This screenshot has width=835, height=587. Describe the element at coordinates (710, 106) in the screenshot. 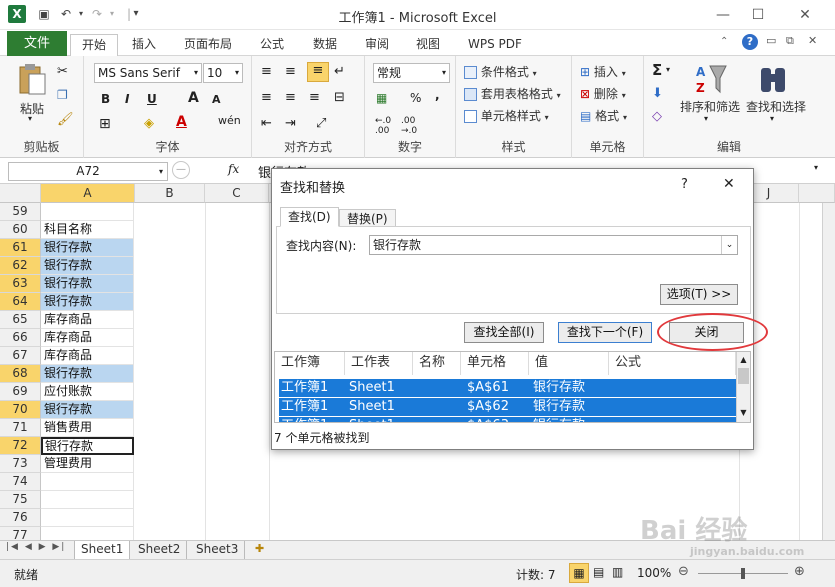

I see `sort-filter-button: 排序和筛选` at that location.